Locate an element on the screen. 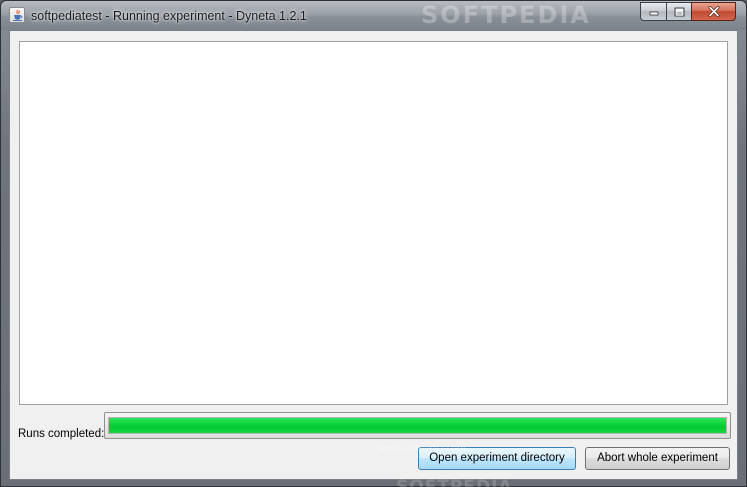 The width and height of the screenshot is (747, 487). runs-progress-bar is located at coordinates (417, 425).